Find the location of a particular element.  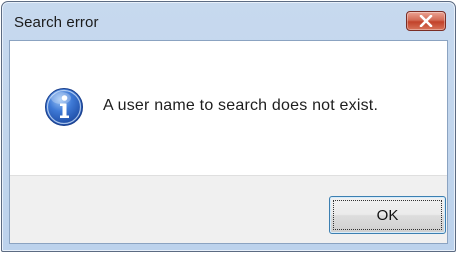

ok-button-label: OK is located at coordinates (387, 215).